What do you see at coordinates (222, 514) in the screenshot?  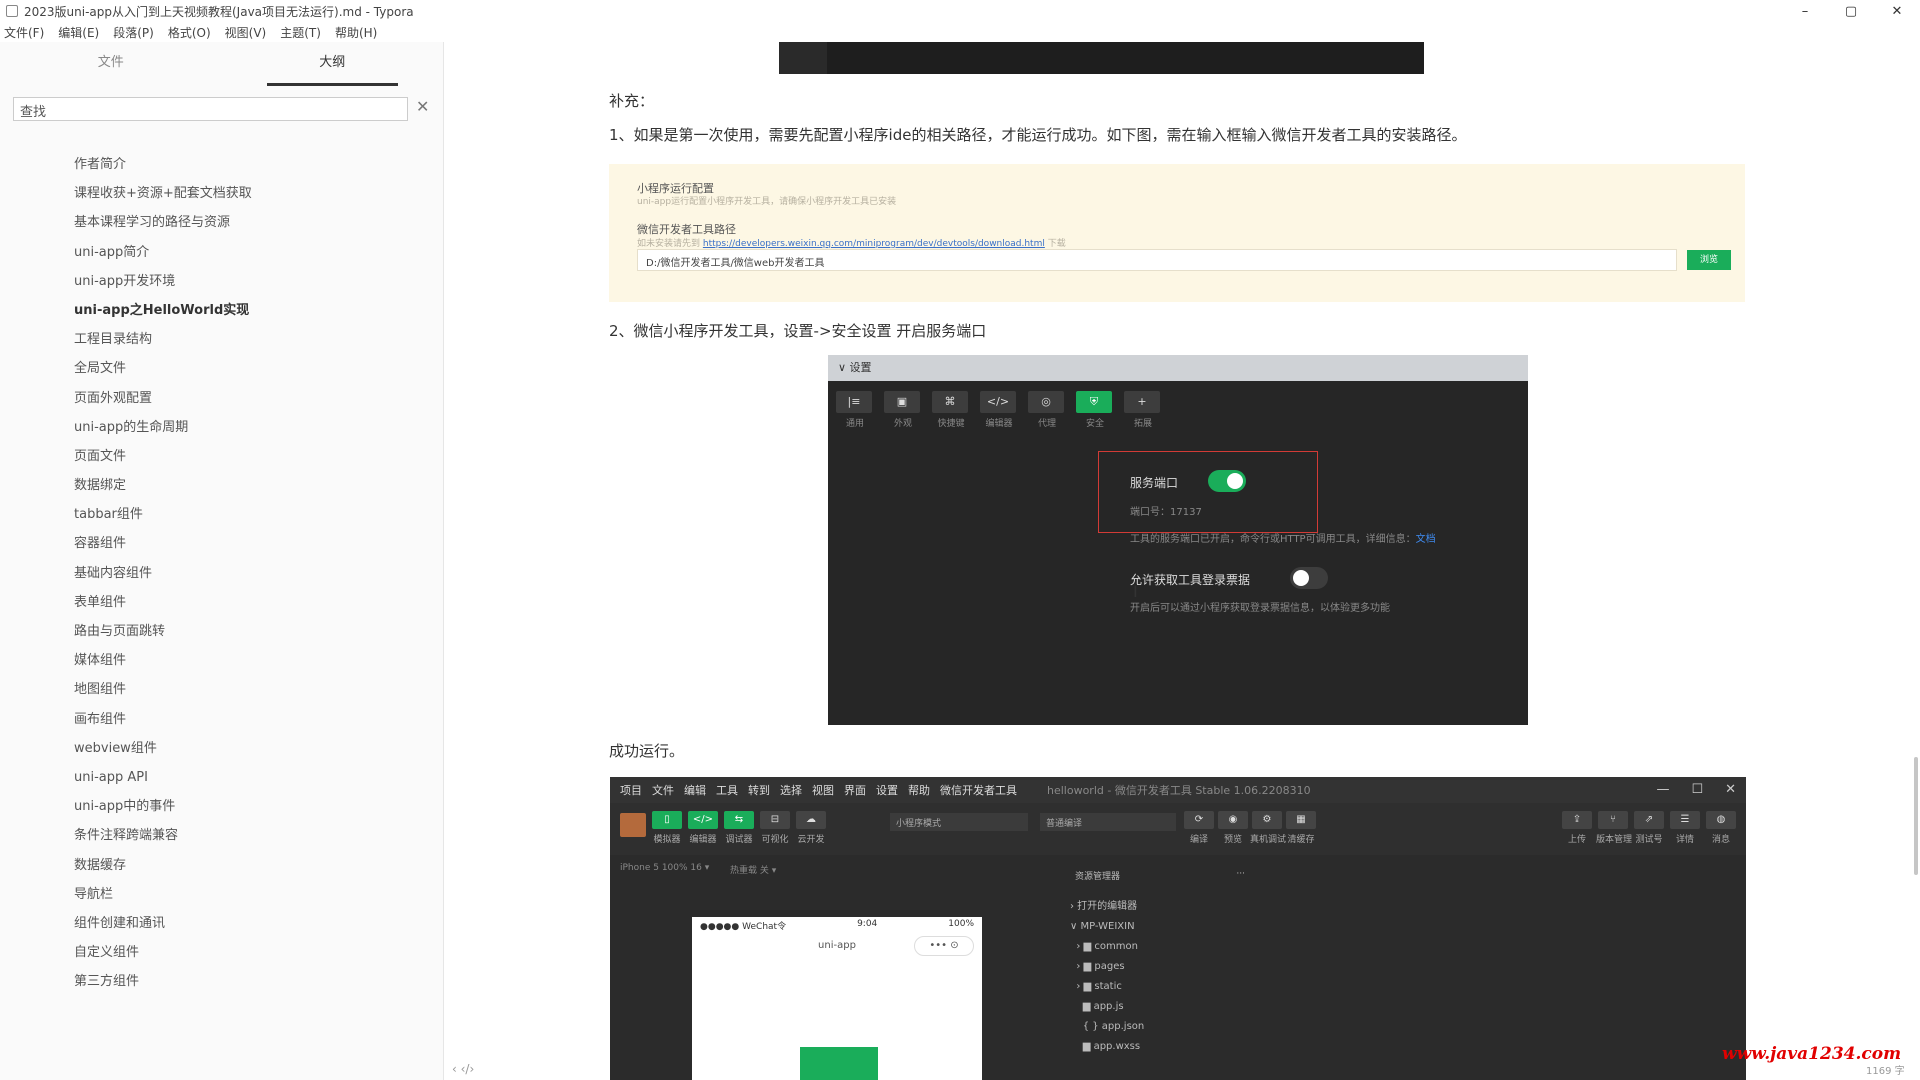 I see `outline-item: tabbar组件` at bounding box center [222, 514].